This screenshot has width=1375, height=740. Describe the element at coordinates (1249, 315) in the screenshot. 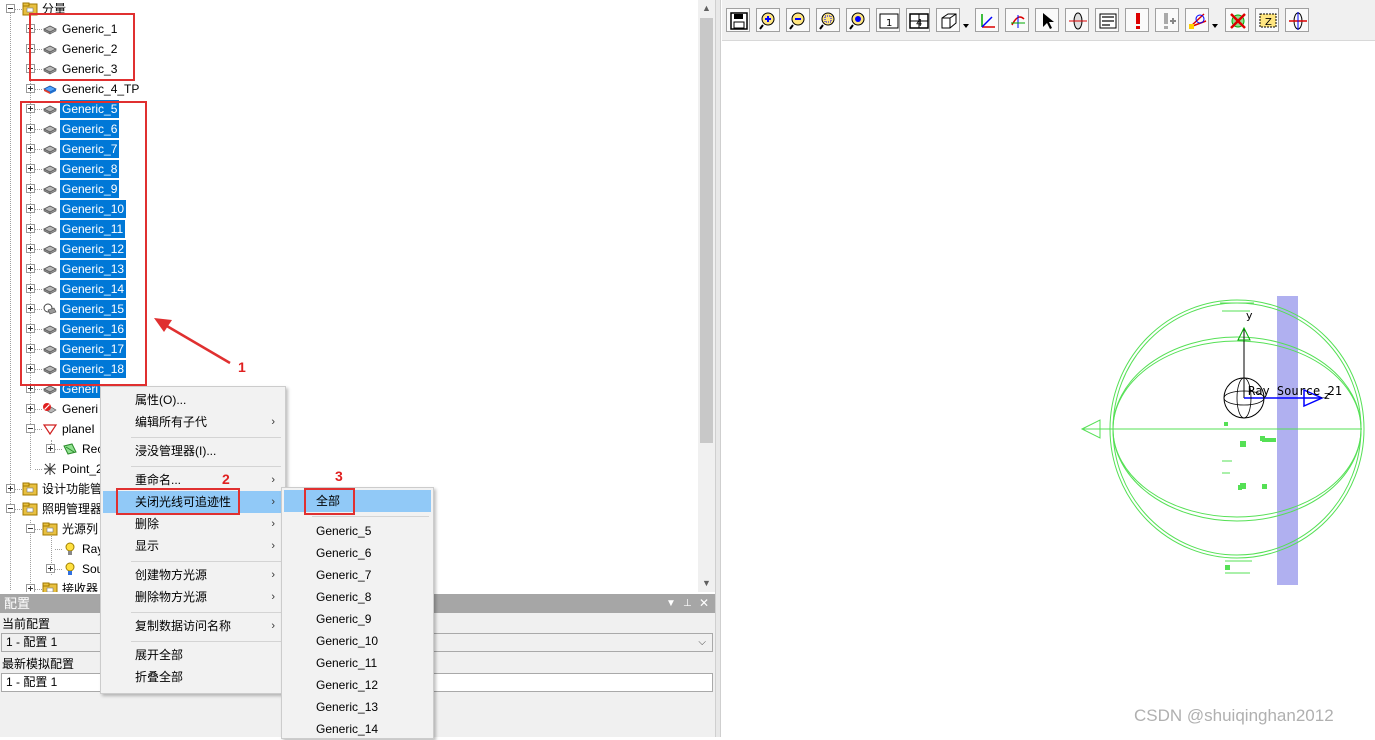

I see `y-axis-label: y` at that location.